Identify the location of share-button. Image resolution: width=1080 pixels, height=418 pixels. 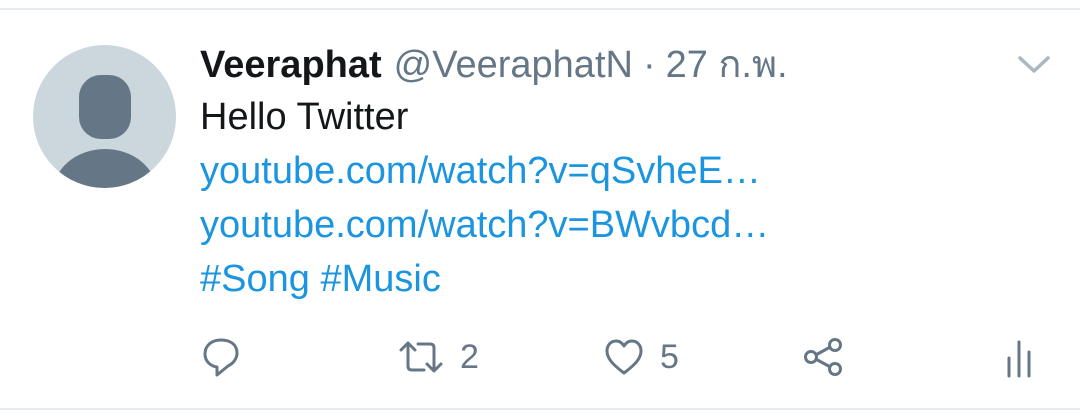
(823, 357).